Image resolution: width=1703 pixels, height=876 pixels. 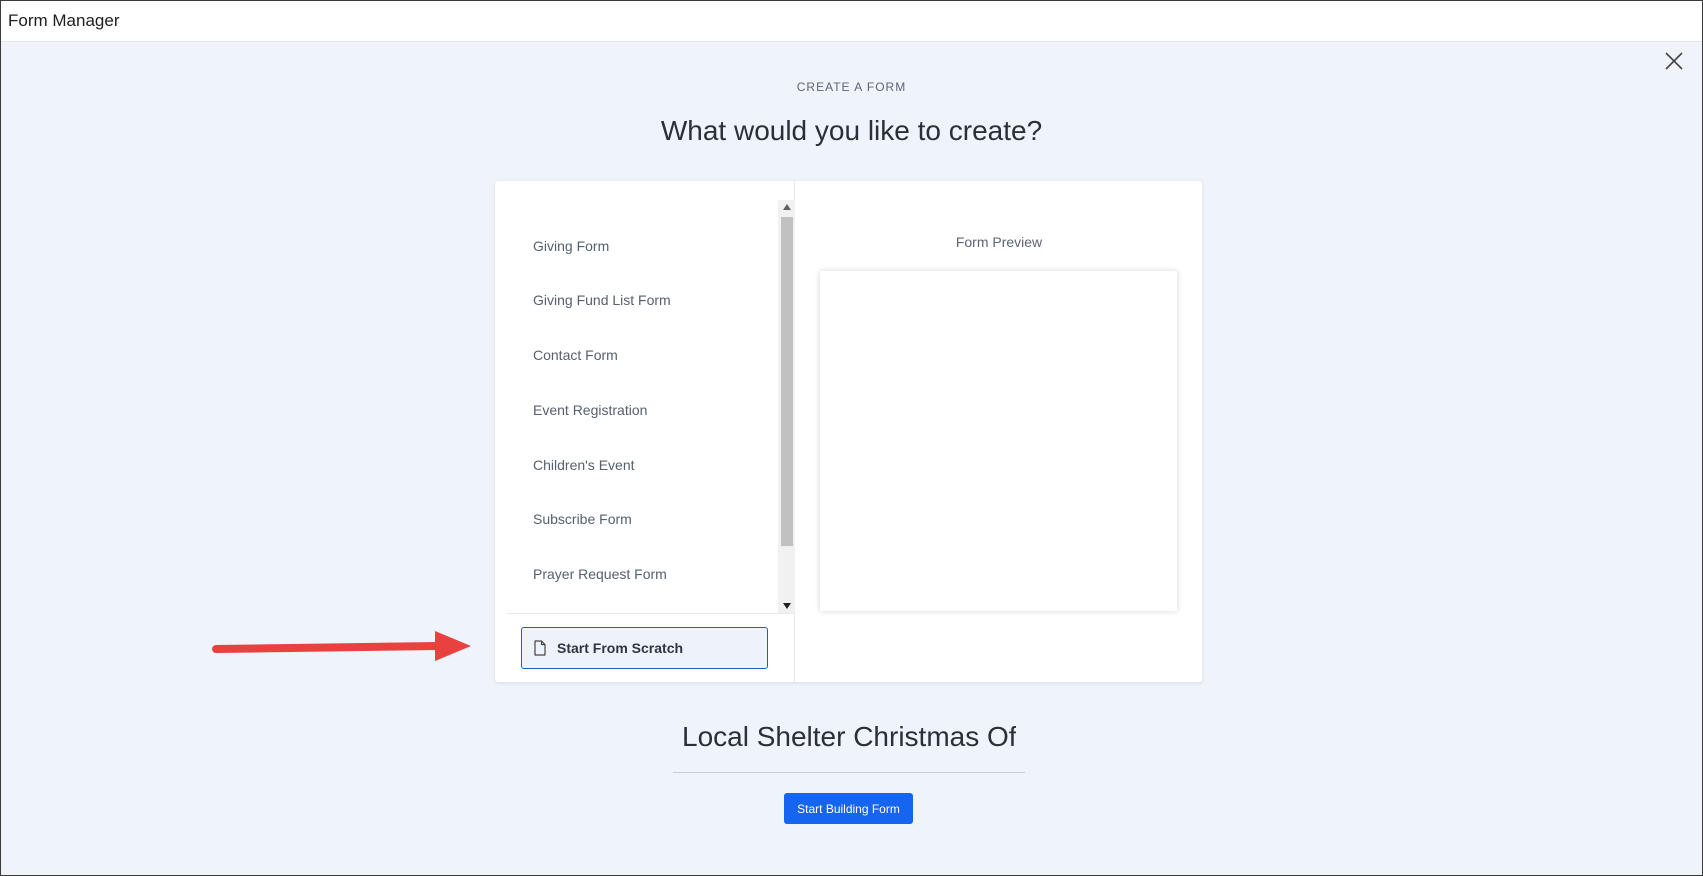 What do you see at coordinates (64, 20) in the screenshot?
I see `window-title: Form Manager` at bounding box center [64, 20].